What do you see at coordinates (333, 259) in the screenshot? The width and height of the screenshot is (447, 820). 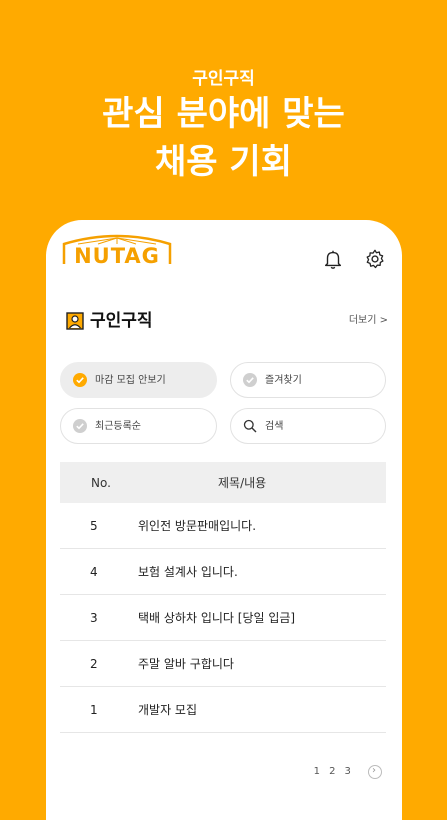 I see `bell-icon` at bounding box center [333, 259].